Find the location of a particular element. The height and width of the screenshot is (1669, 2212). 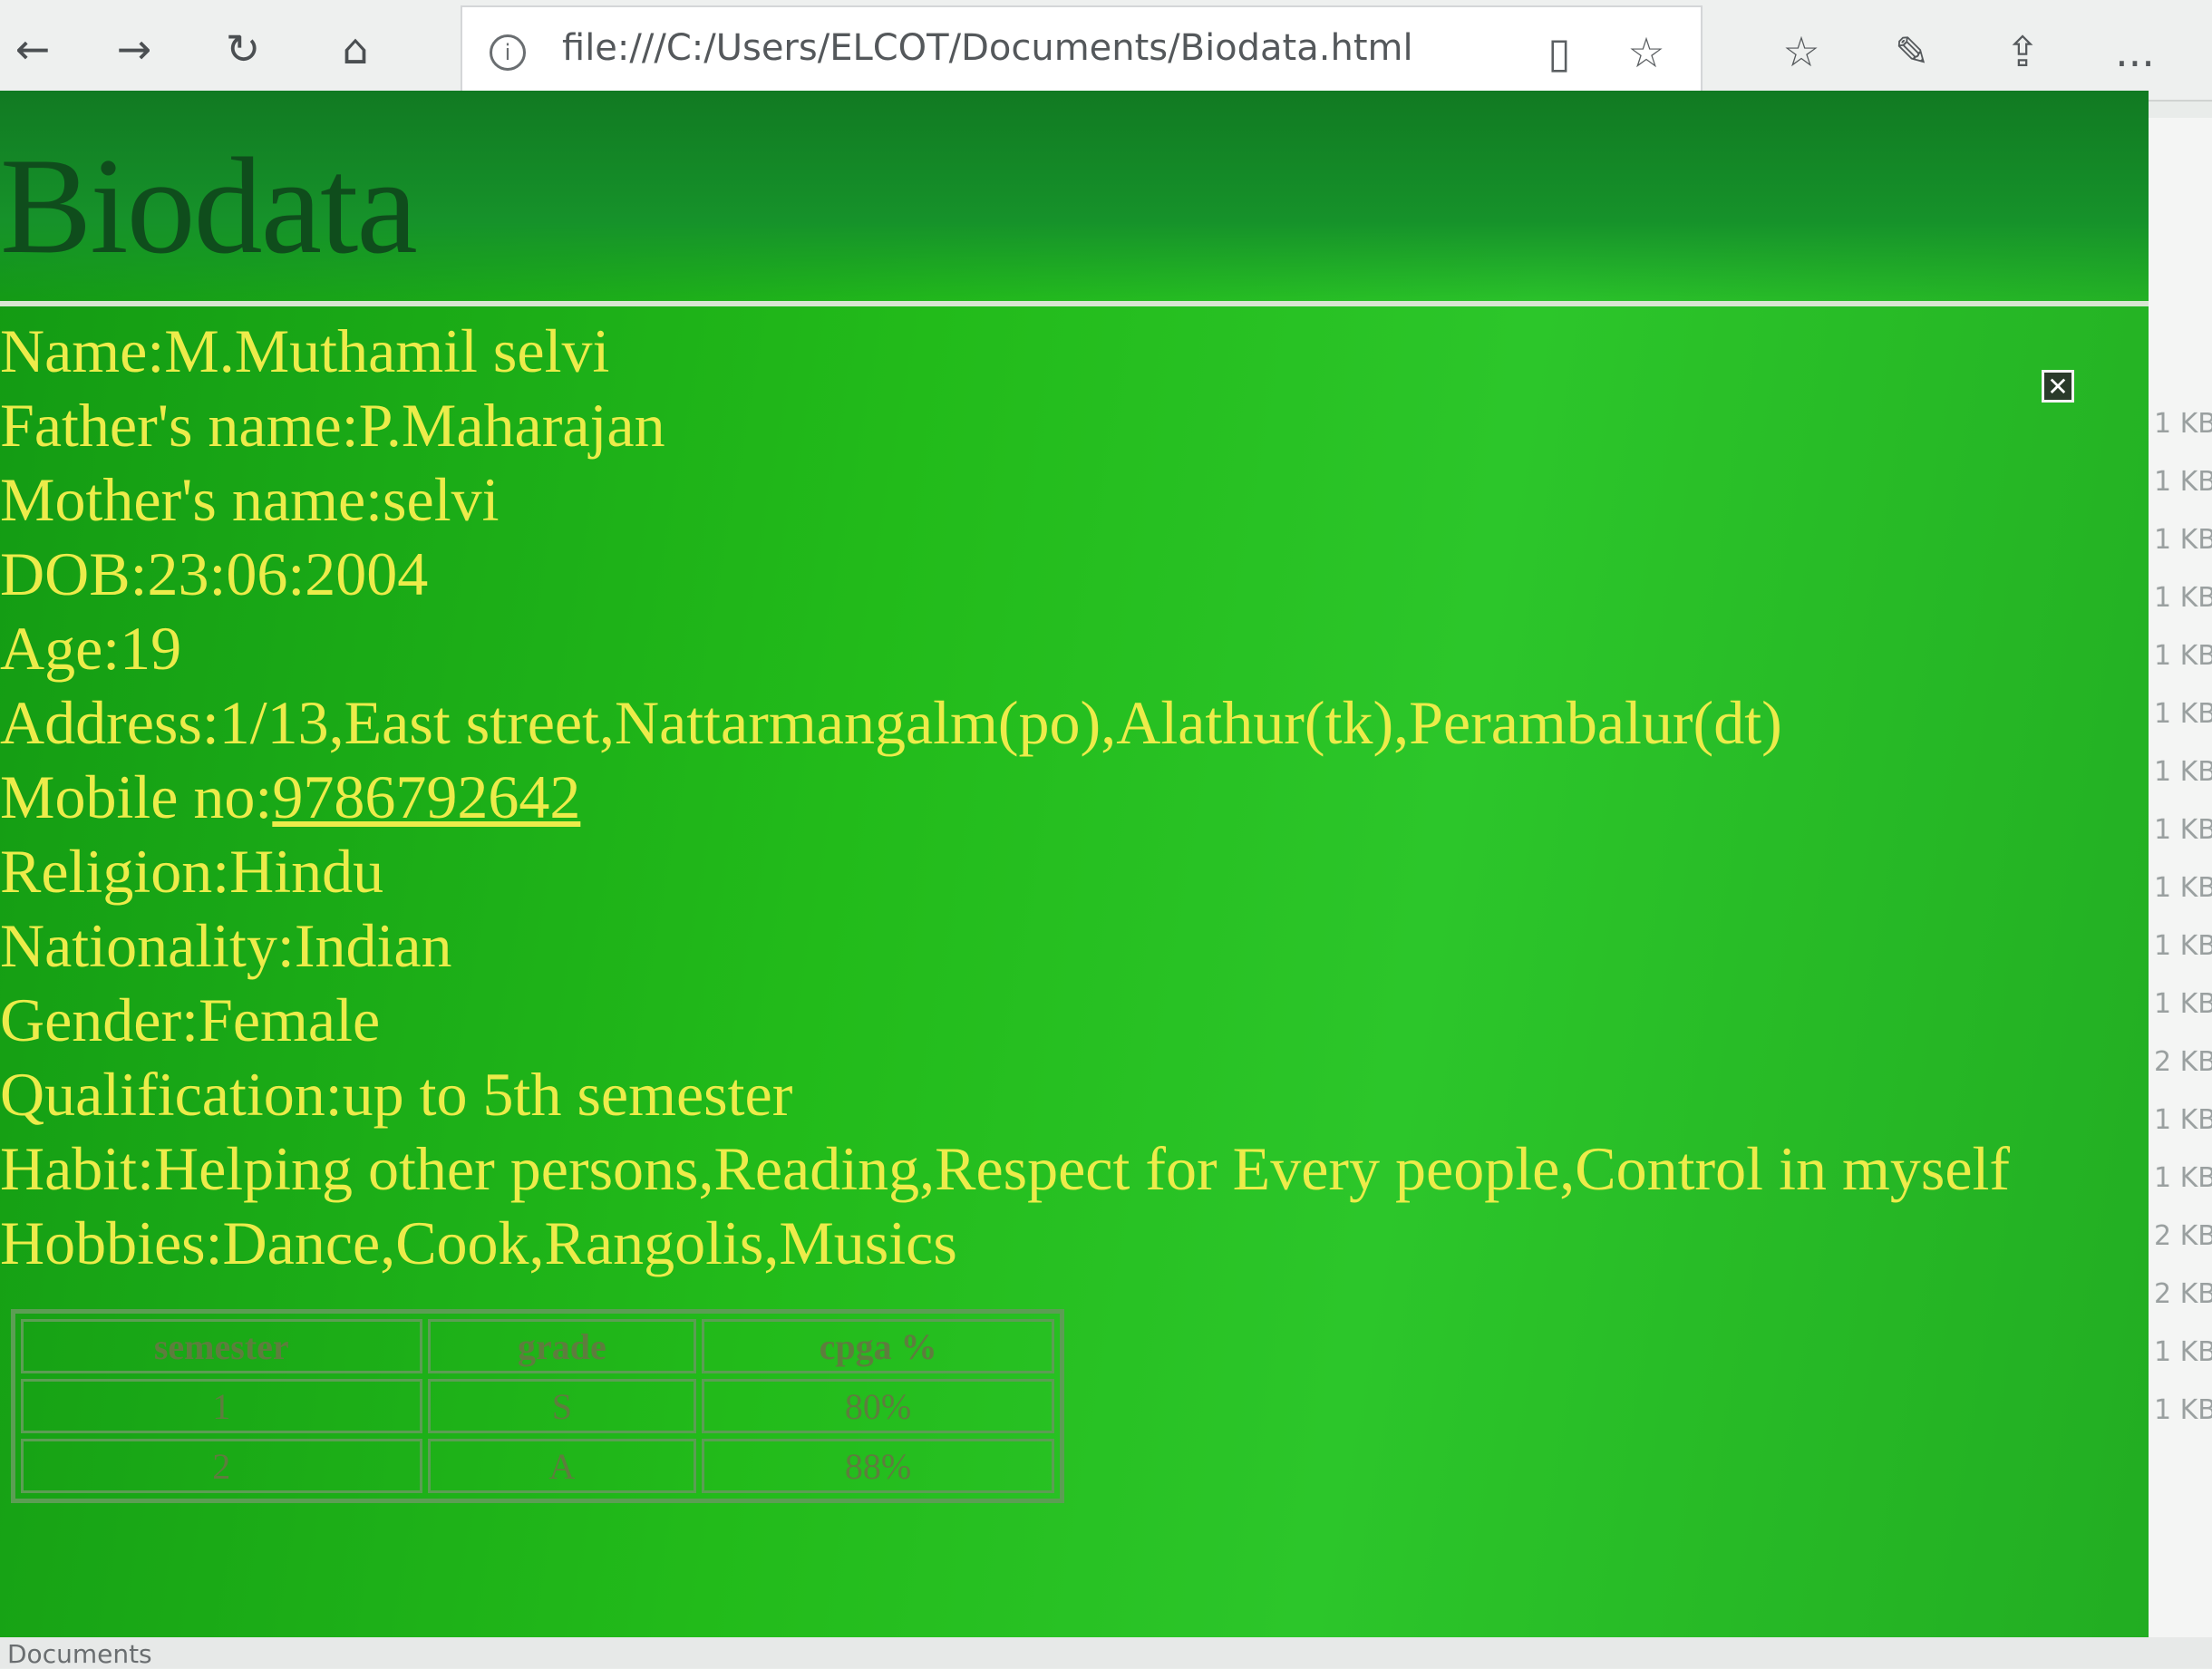

pen-icon: ✎ is located at coordinates (1912, 52).